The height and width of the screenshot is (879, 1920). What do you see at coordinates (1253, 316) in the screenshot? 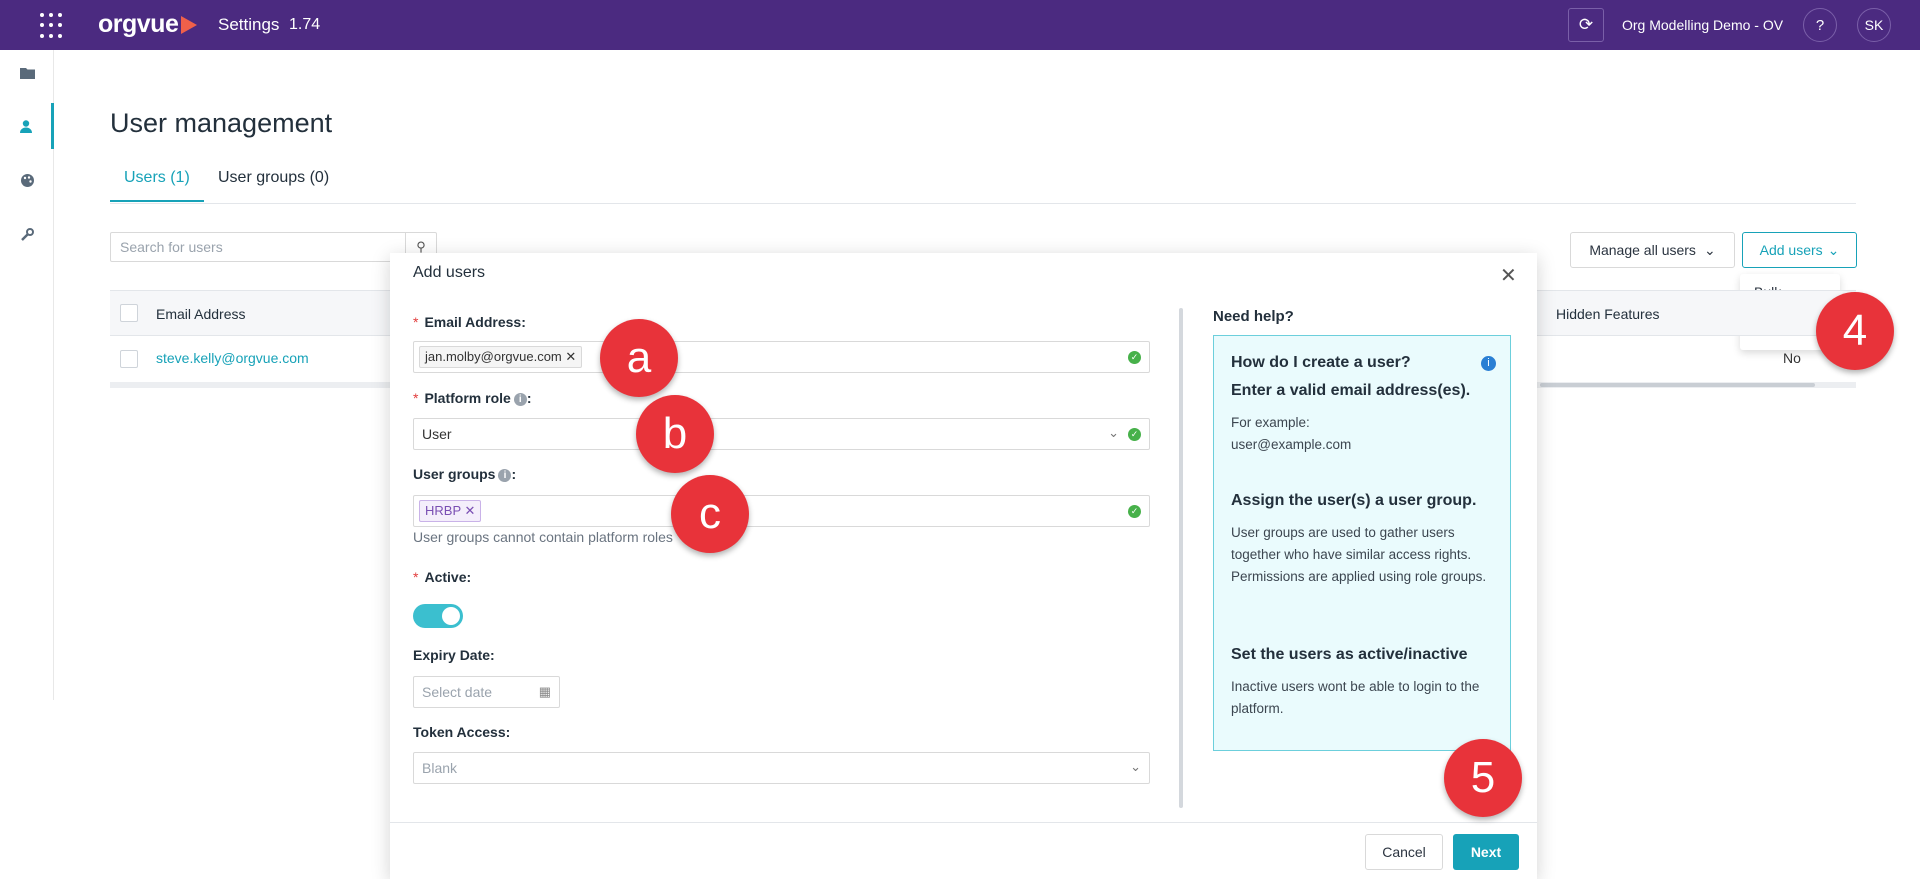
I see `help-title: Need help?` at bounding box center [1253, 316].